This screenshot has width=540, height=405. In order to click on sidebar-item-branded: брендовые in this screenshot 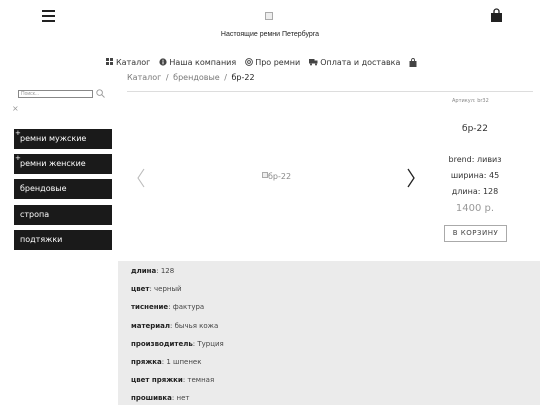, I will do `click(63, 189)`.